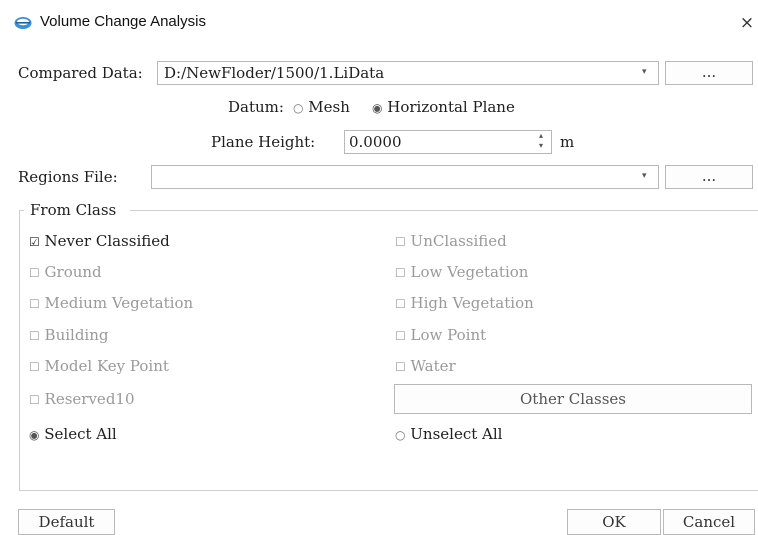 This screenshot has width=758, height=535. I want to click on unselect-all-label: Unselect All, so click(456, 434).